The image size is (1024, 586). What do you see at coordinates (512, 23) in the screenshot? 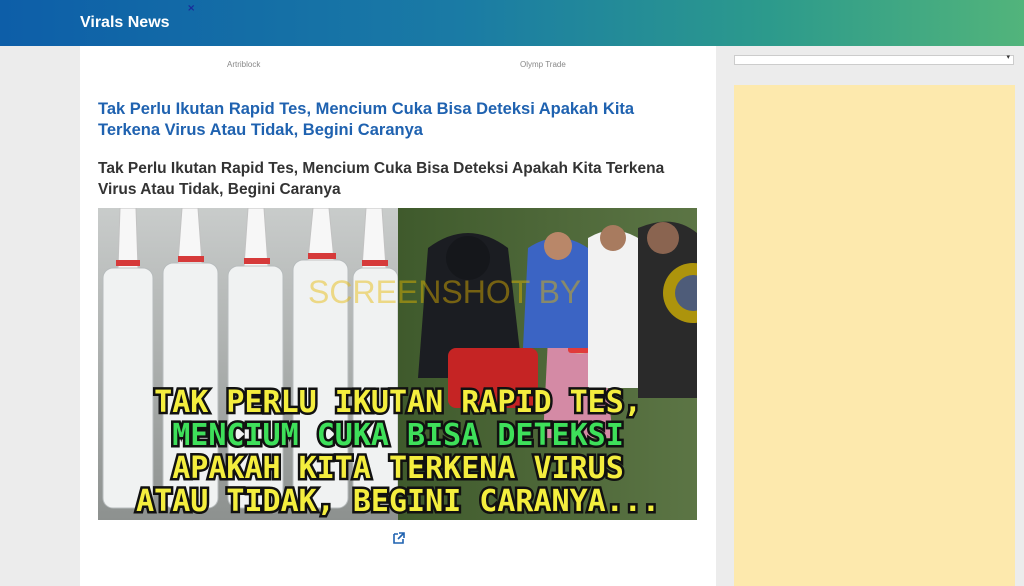
I see `top-navbar: Virals News ×` at bounding box center [512, 23].